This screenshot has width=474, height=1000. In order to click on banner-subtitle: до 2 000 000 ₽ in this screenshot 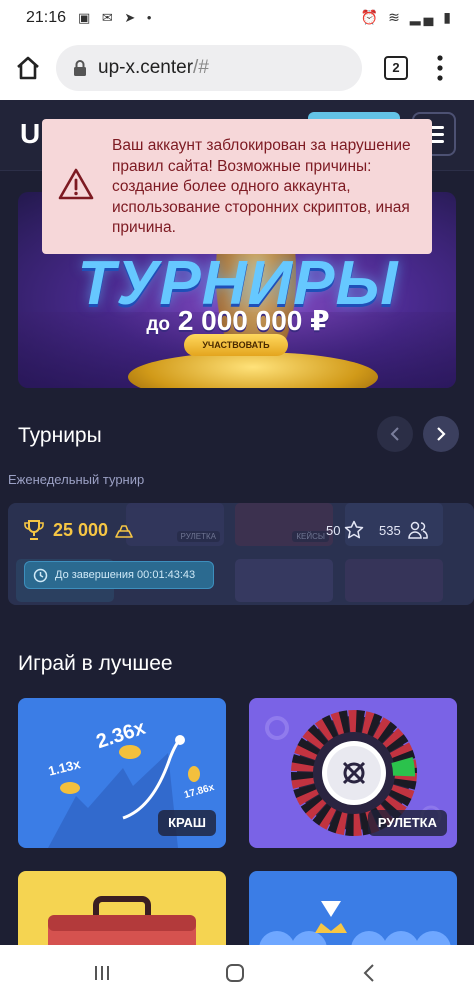, I will do `click(238, 320)`.